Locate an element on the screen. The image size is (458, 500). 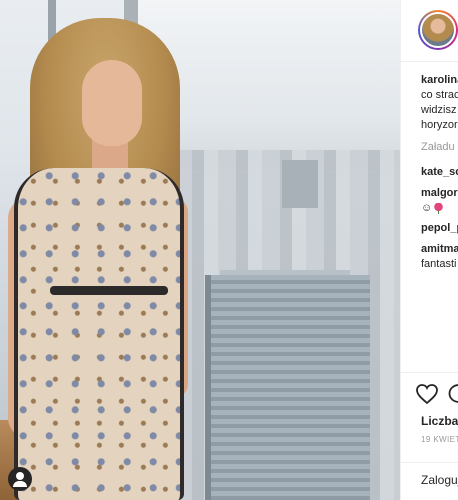
comment-text: ☺ is located at coordinates (427, 208).